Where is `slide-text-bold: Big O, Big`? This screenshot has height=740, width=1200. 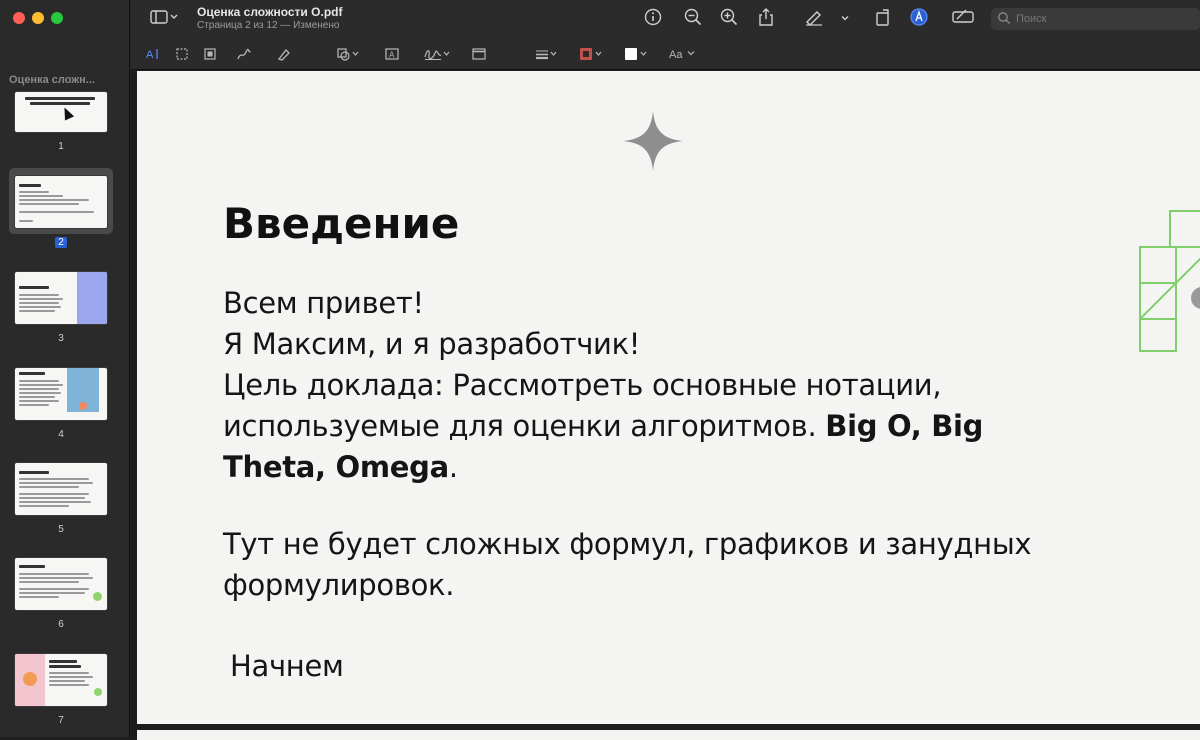 slide-text-bold: Big O, Big is located at coordinates (904, 426).